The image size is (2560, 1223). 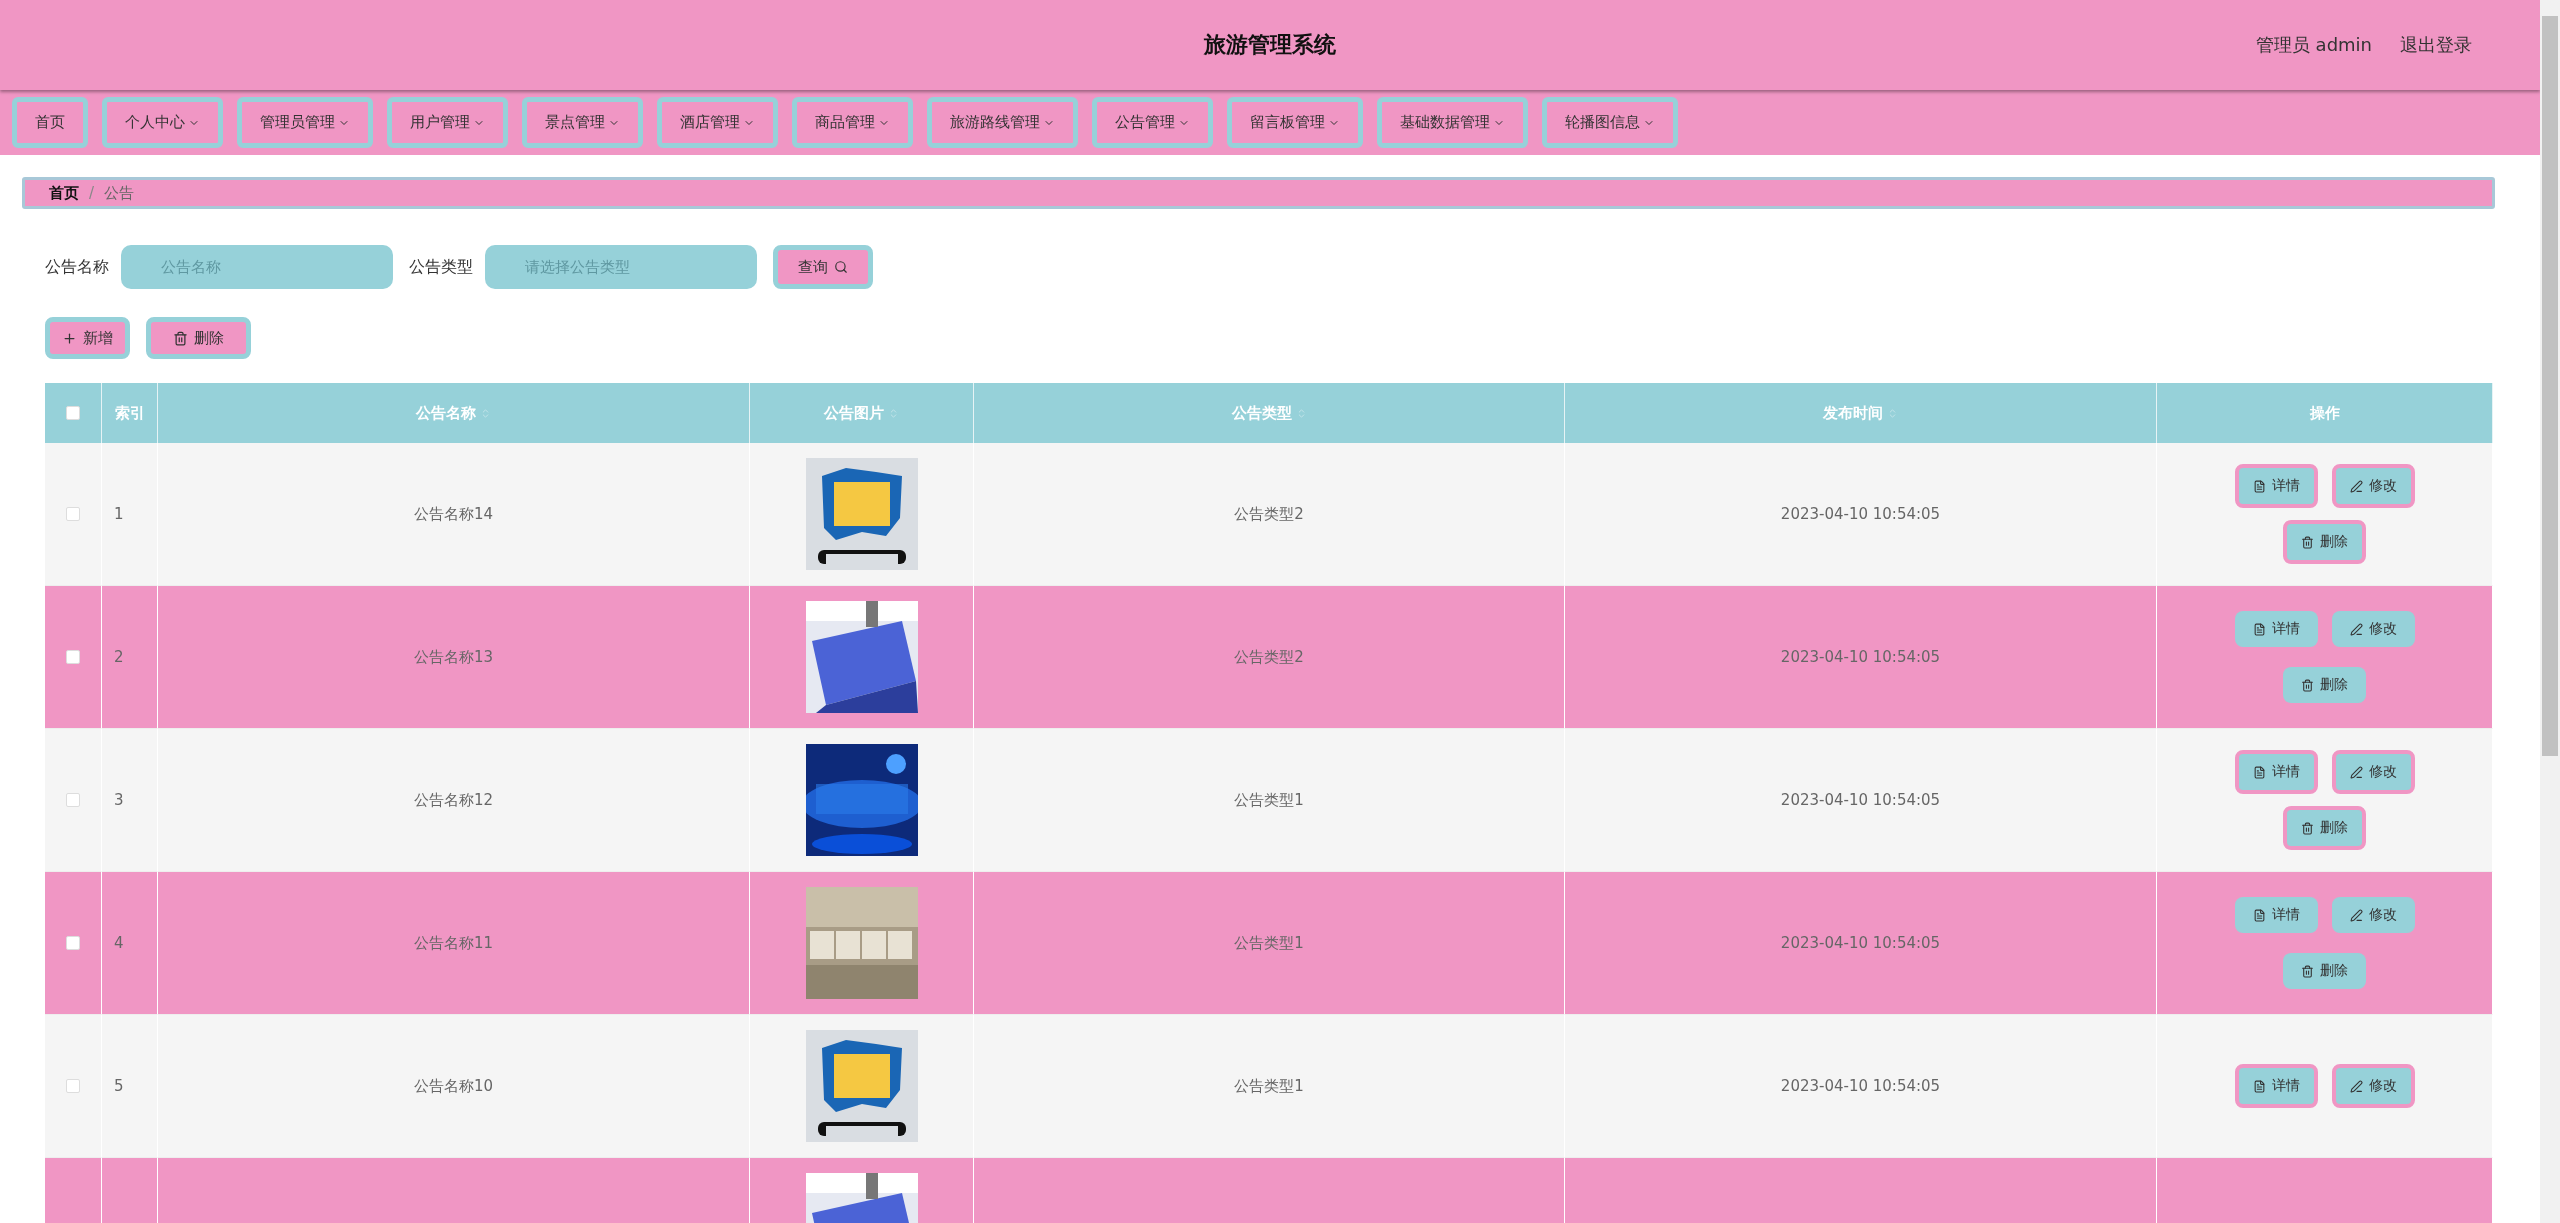 I want to click on nav-item: 公告管理, so click(x=1152, y=122).